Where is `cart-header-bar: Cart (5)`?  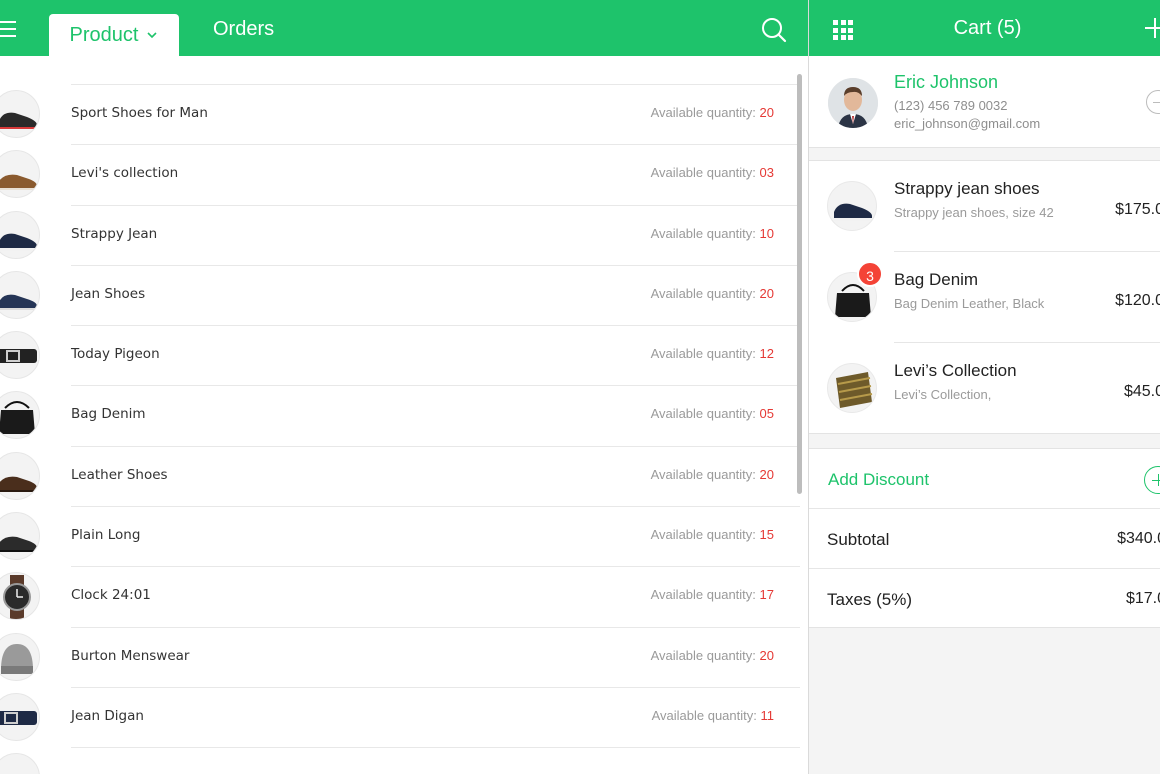
cart-header-bar: Cart (5) is located at coordinates (984, 28).